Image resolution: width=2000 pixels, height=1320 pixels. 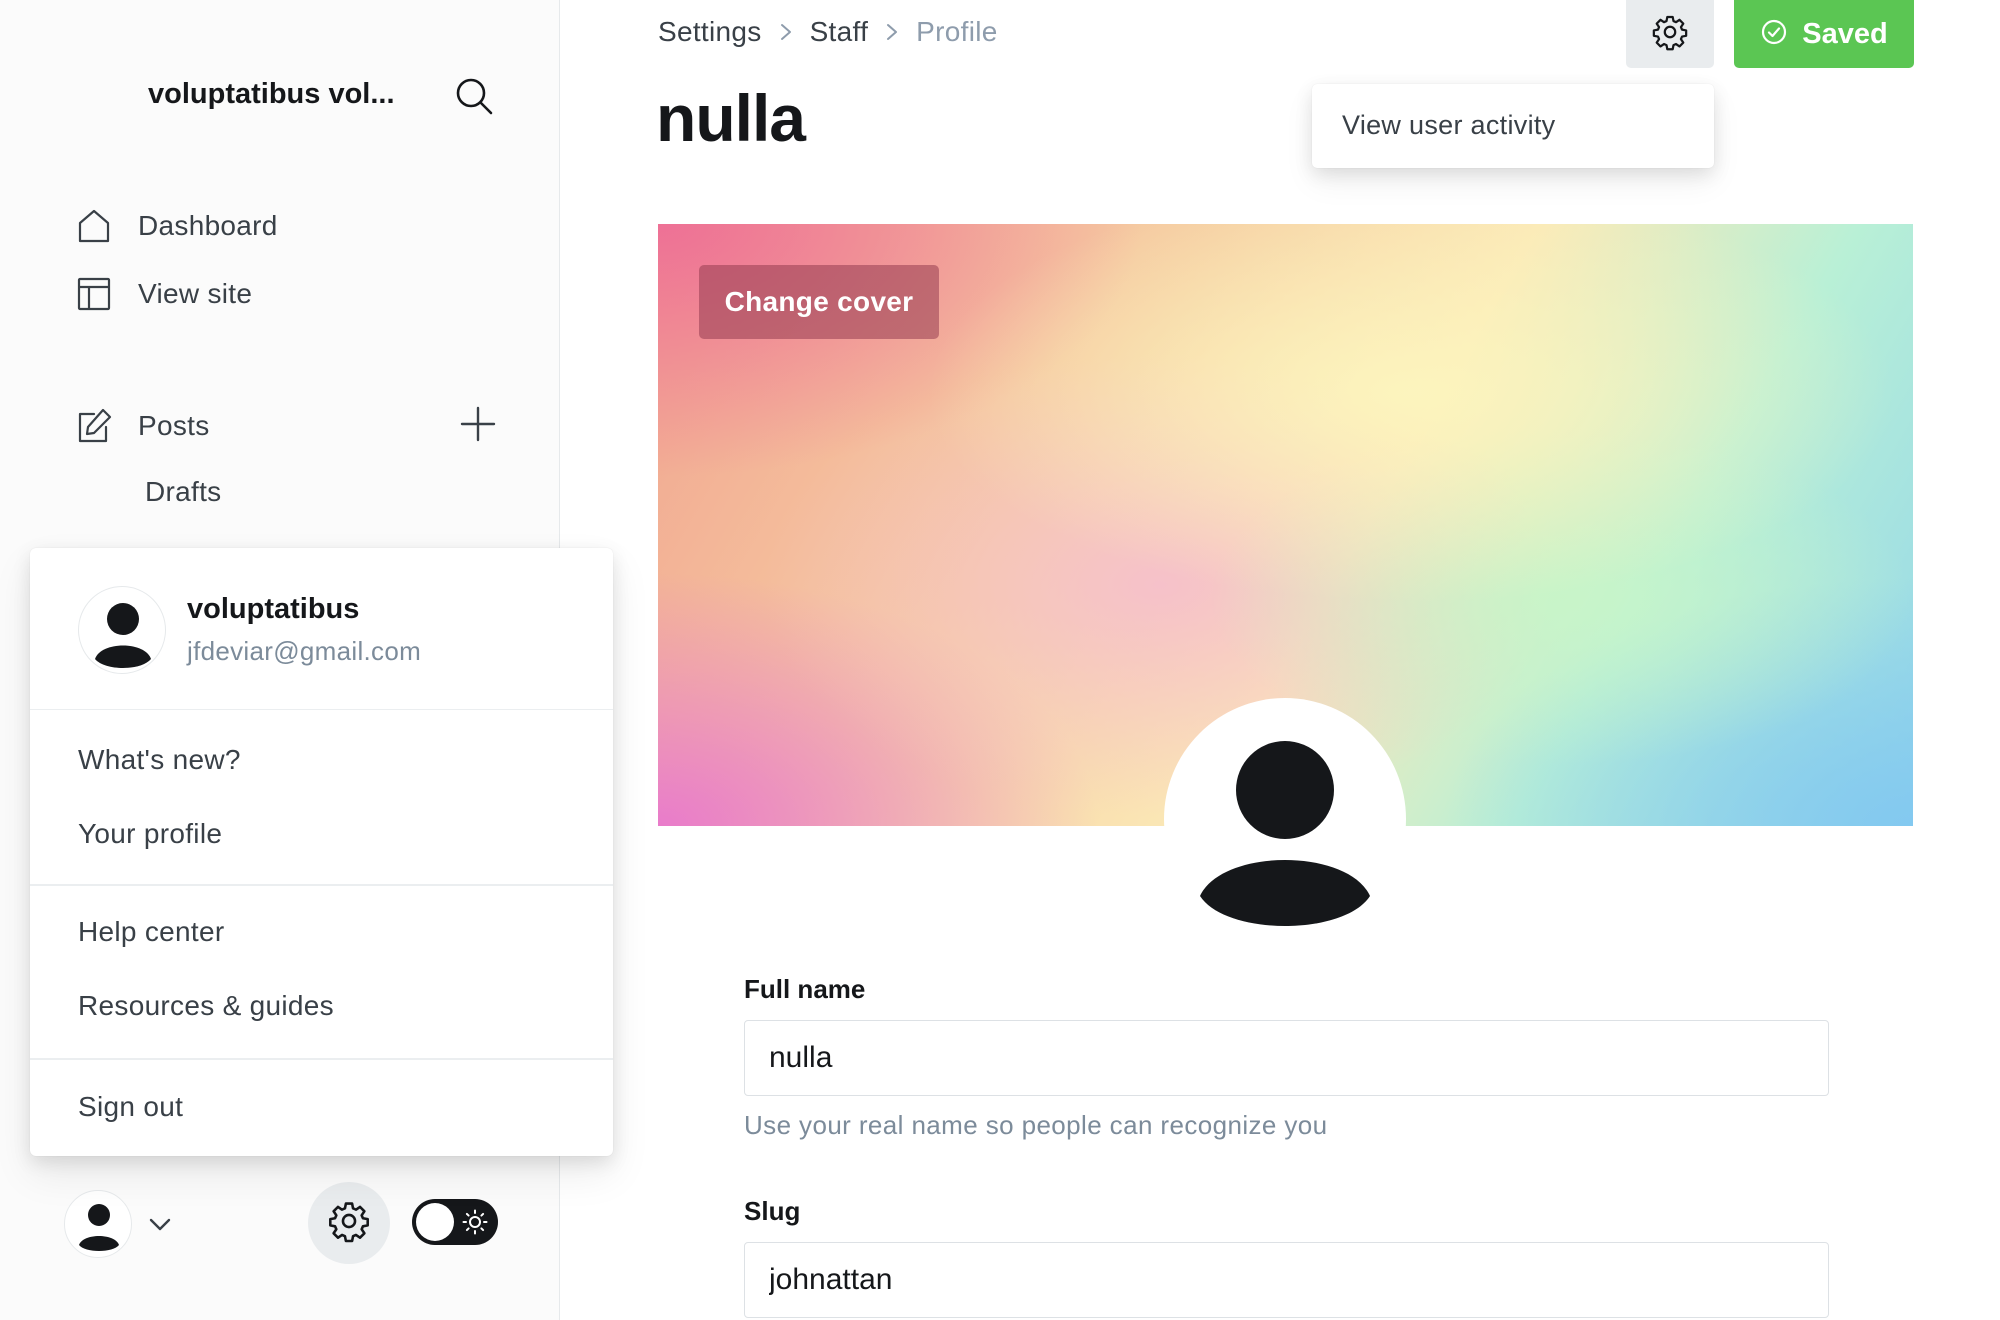 I want to click on sidebar-item-dashboard: Dashboard, so click(x=175, y=226).